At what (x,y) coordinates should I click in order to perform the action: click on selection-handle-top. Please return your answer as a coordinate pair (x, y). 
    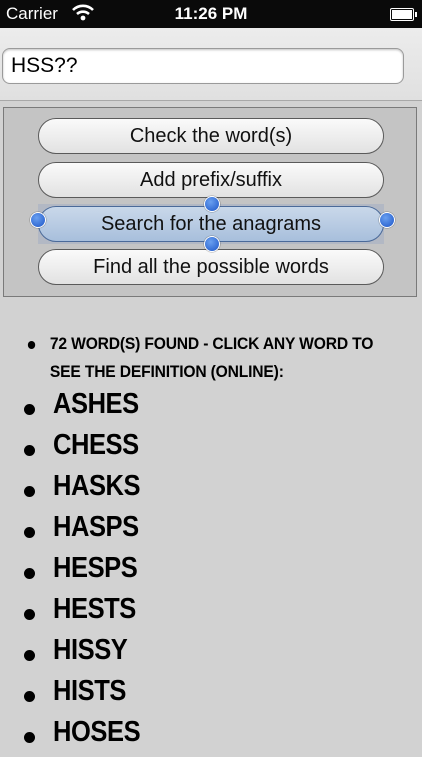
    Looking at the image, I should click on (212, 204).